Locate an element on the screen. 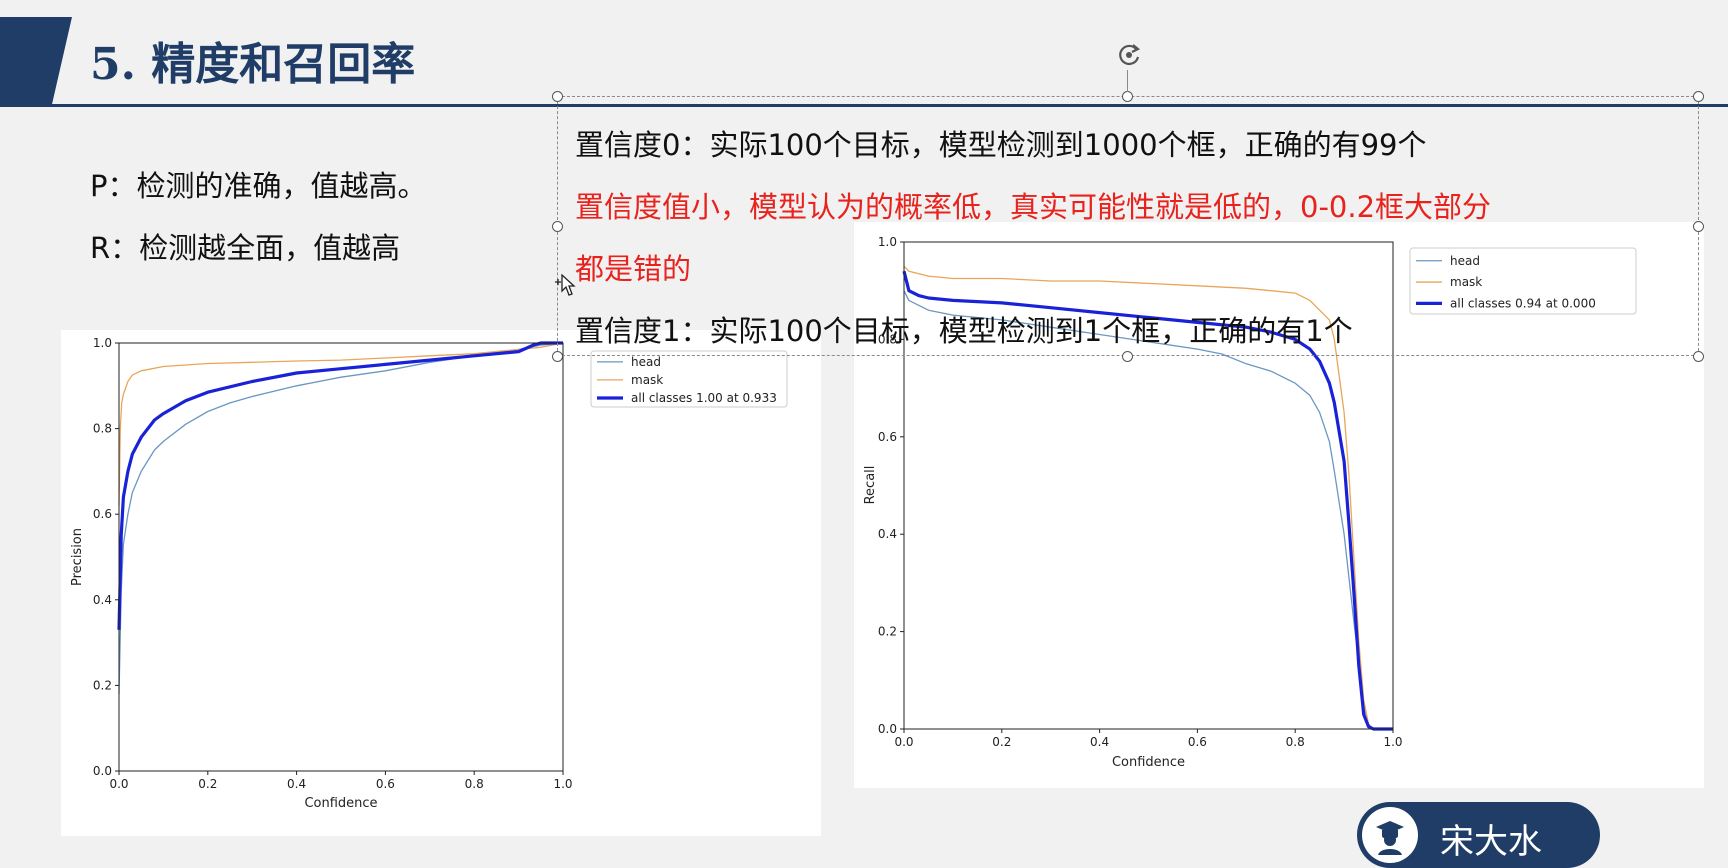 This screenshot has width=1728, height=868. series-line-all is located at coordinates (340, 485).